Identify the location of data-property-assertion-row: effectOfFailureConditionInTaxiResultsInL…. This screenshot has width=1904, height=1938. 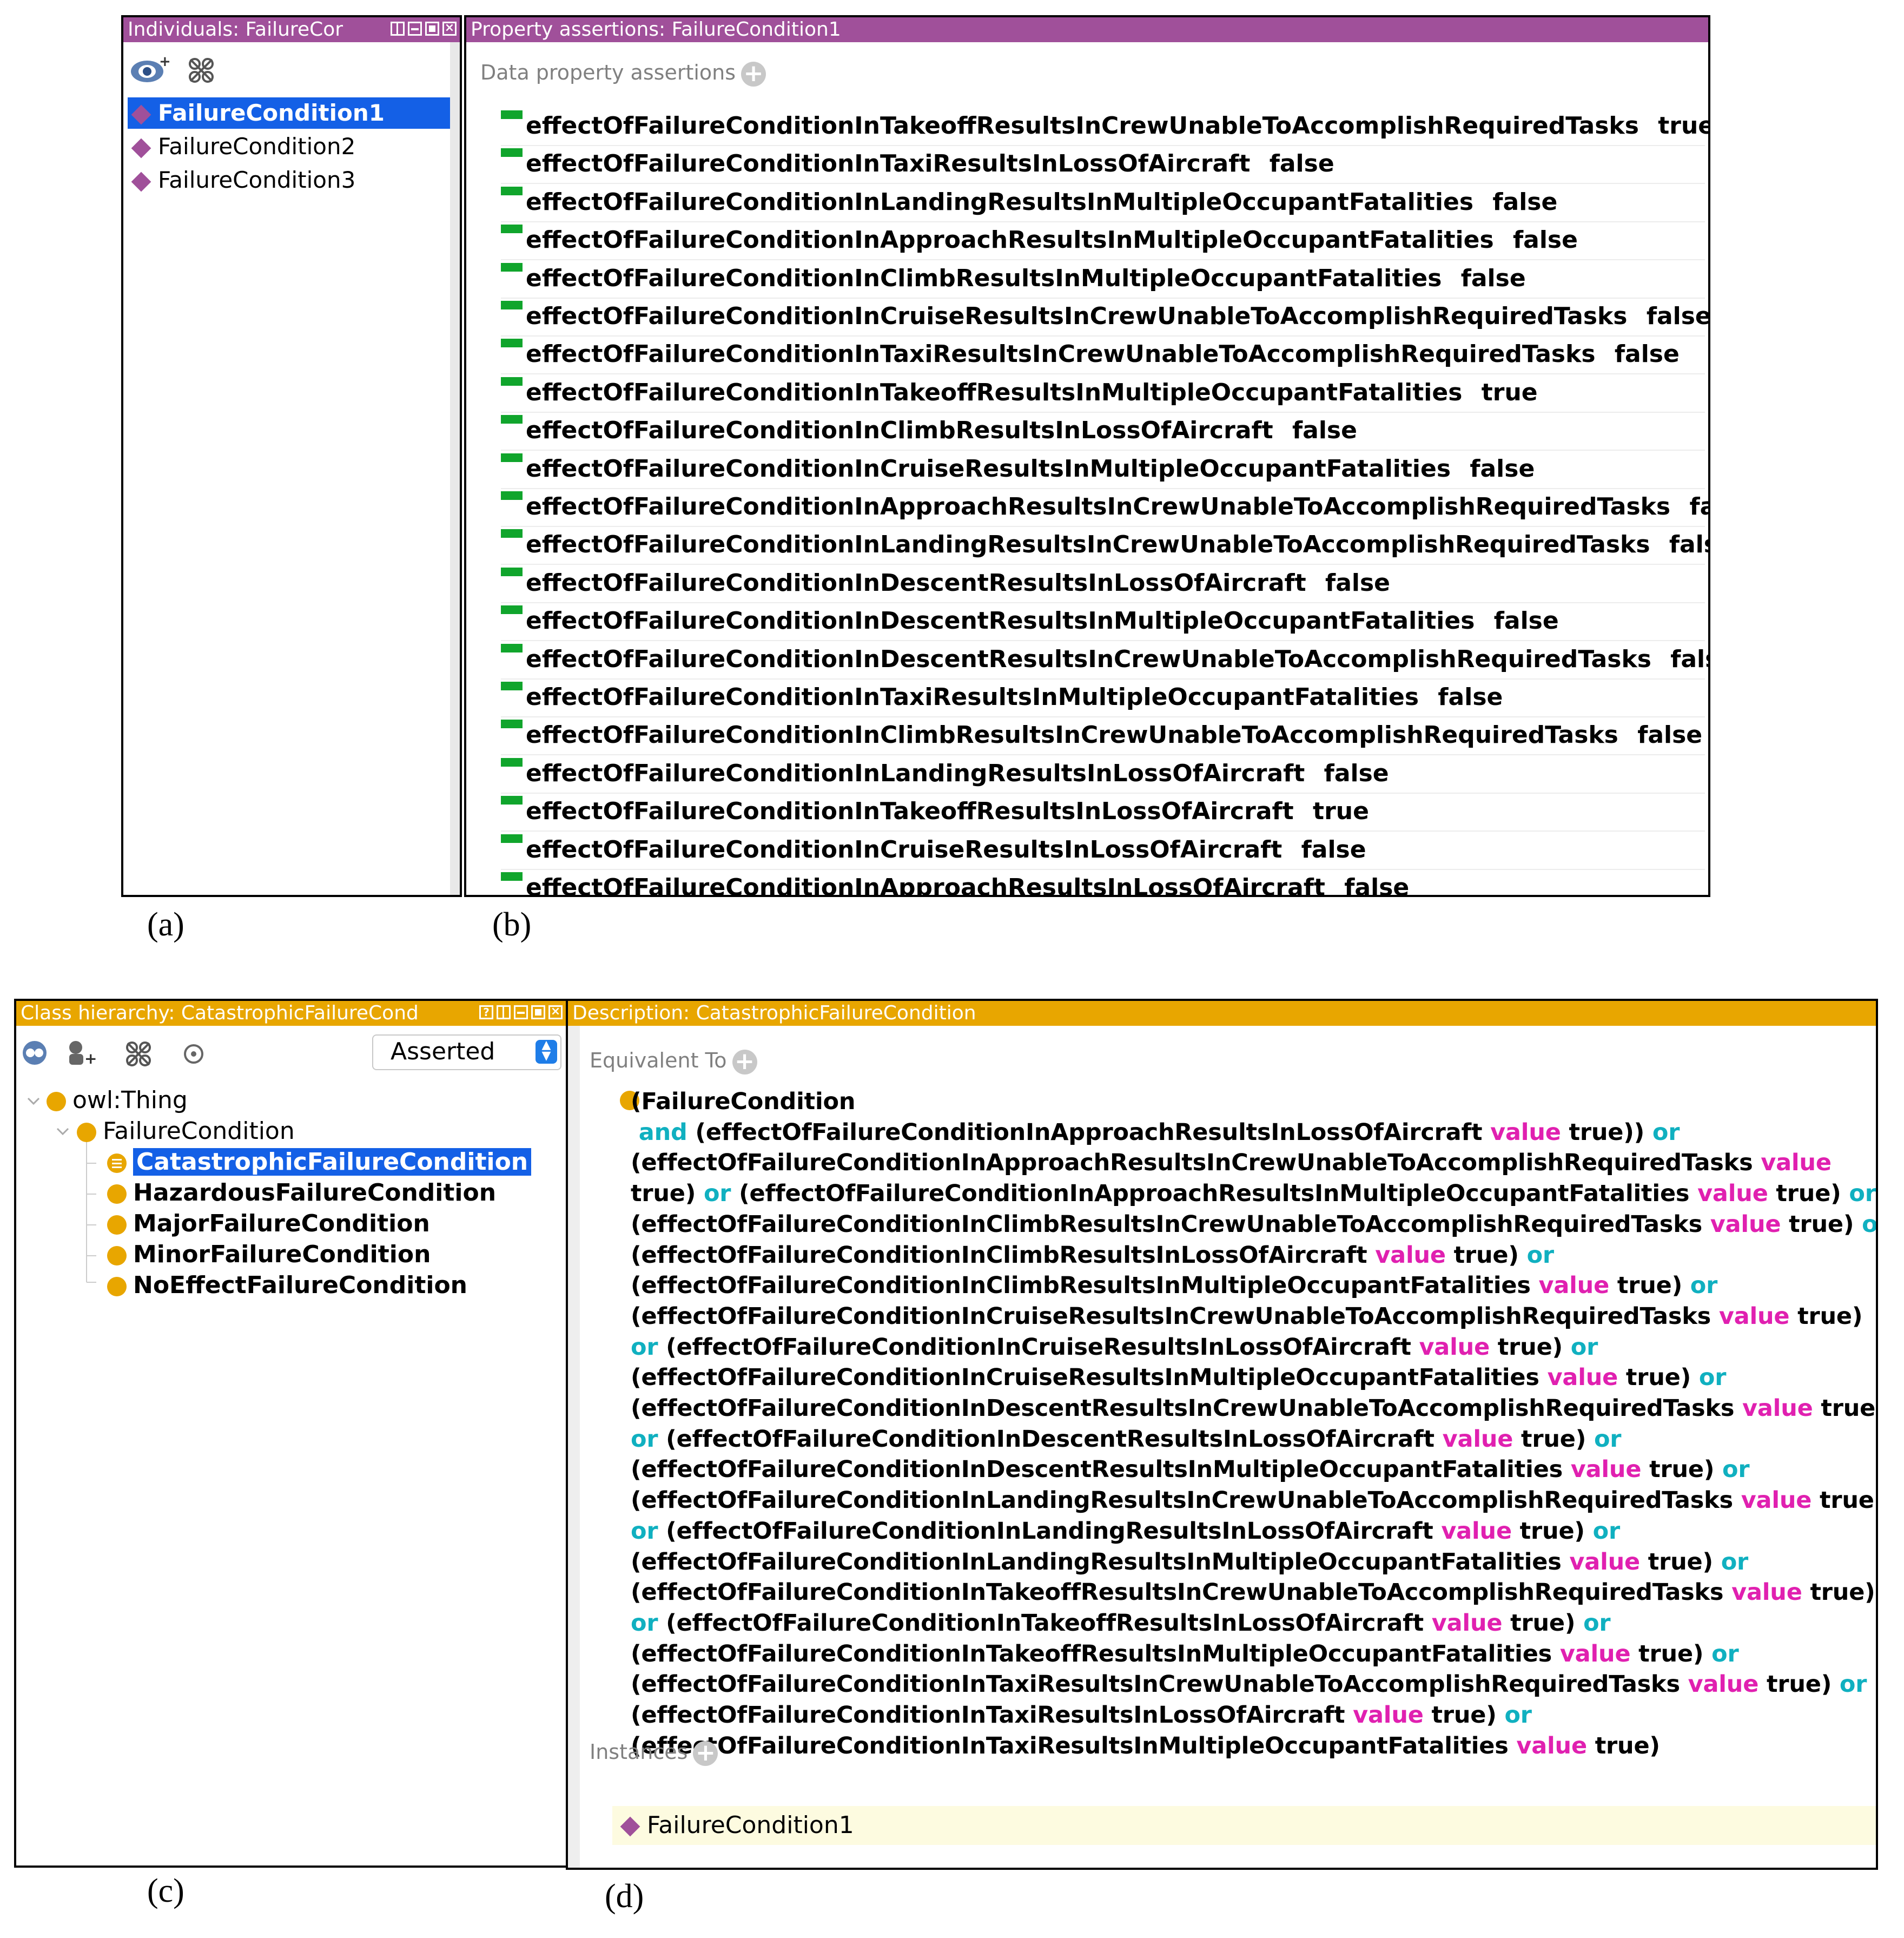
(1103, 164).